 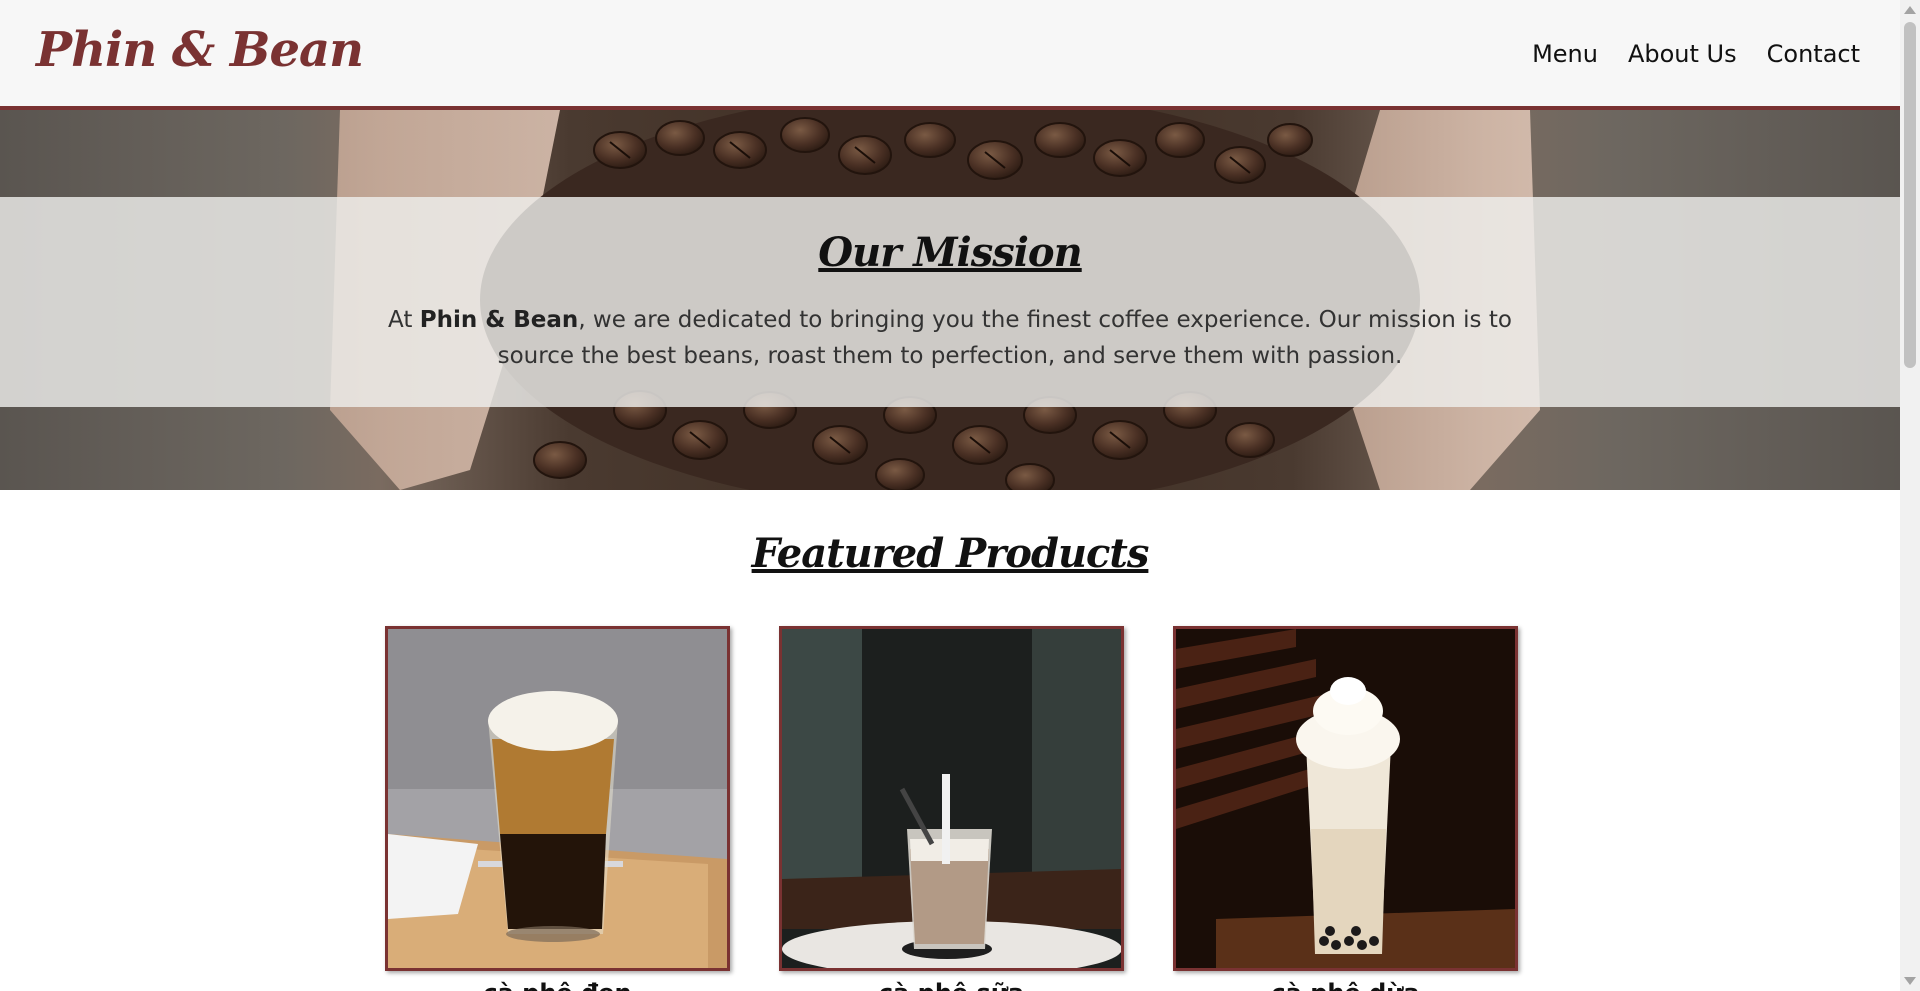 I want to click on scrollbar-thumb, so click(x=1910, y=195).